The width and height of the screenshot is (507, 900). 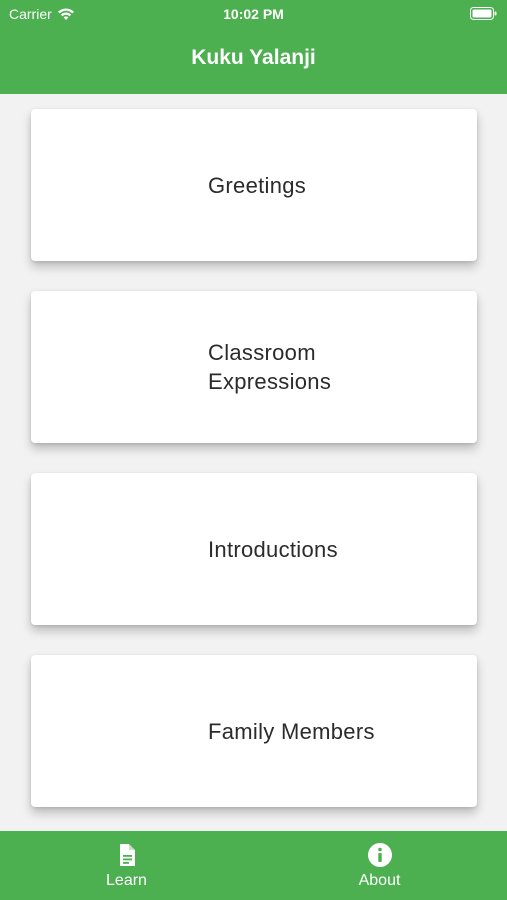 I want to click on category-card-family-members: Family Members, so click(x=254, y=731).